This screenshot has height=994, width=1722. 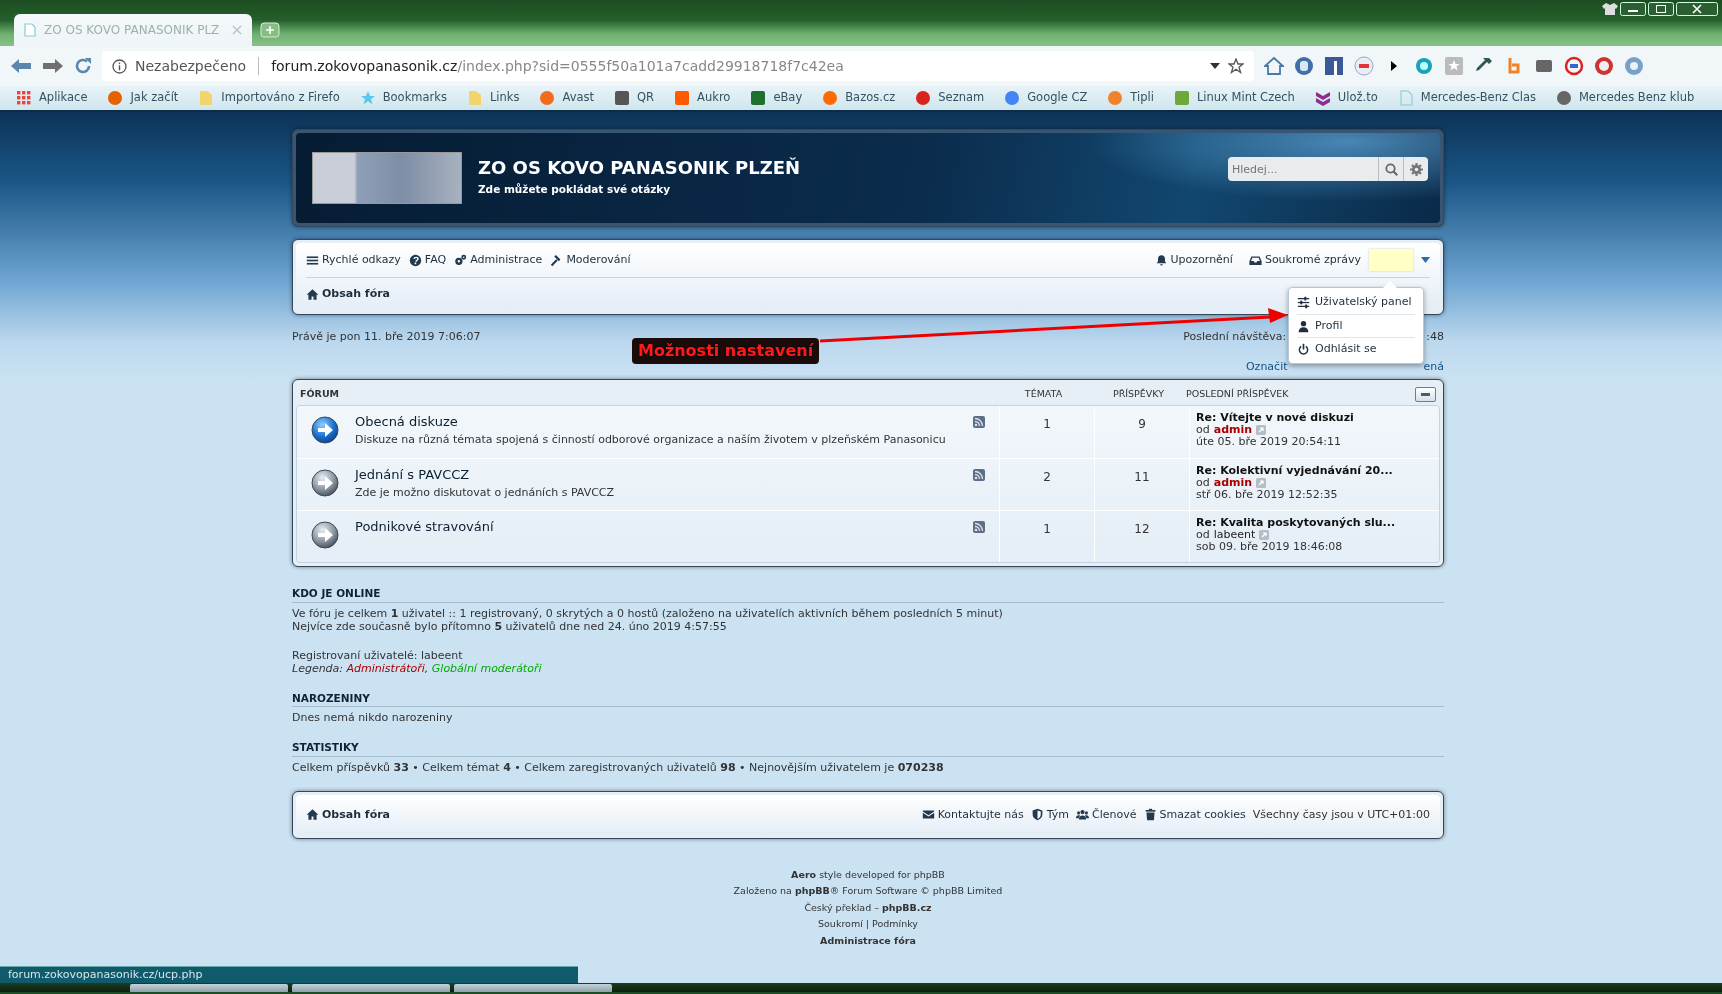 What do you see at coordinates (557, 66) in the screenshot?
I see `url-text: forum.zokovopanasonik.cz/index.php?sid=0555f50a101a7cadd29918718f7c42ea` at bounding box center [557, 66].